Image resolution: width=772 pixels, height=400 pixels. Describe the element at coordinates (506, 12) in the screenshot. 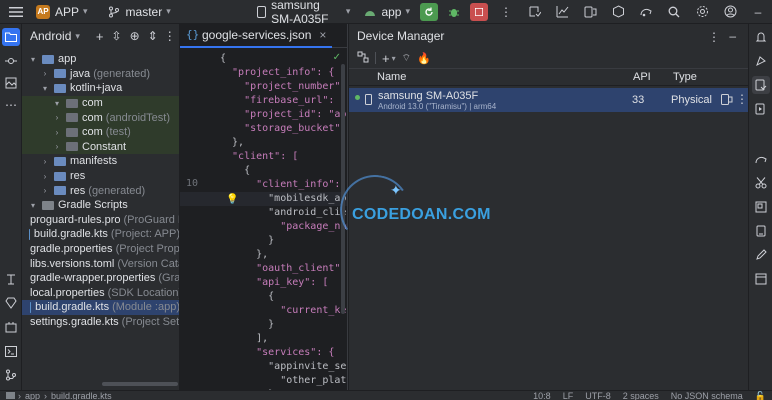

I see `more-actions-button: ⋮` at that location.